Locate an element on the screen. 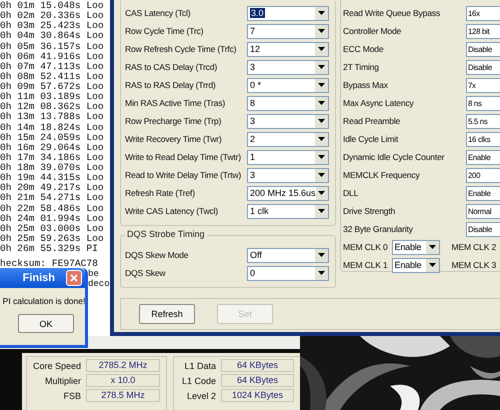 This screenshot has height=410, width=500. dropdown: 2 is located at coordinates (288, 139).